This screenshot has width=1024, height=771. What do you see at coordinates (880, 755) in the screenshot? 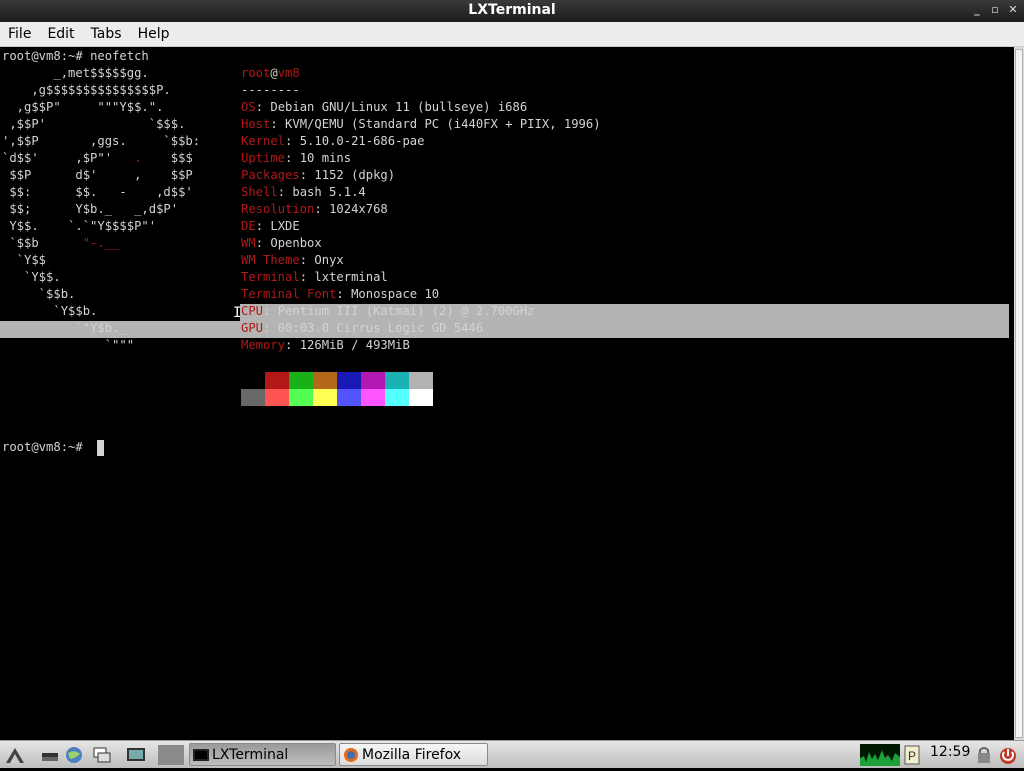
I see `cpu-monitor` at bounding box center [880, 755].